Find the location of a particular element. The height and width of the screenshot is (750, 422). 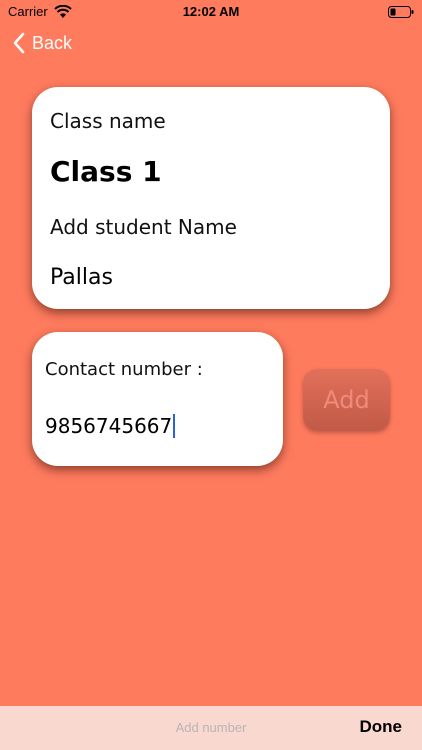

student-name-label: Add student Name is located at coordinates (143, 227).